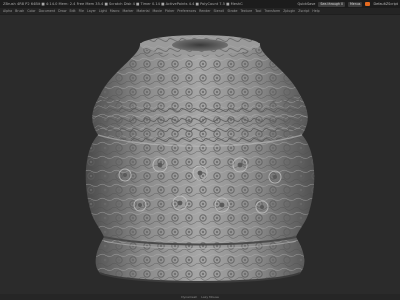 Image resolution: width=400 pixels, height=300 pixels. What do you see at coordinates (219, 11) in the screenshot?
I see `menu-stencil: Stencil` at bounding box center [219, 11].